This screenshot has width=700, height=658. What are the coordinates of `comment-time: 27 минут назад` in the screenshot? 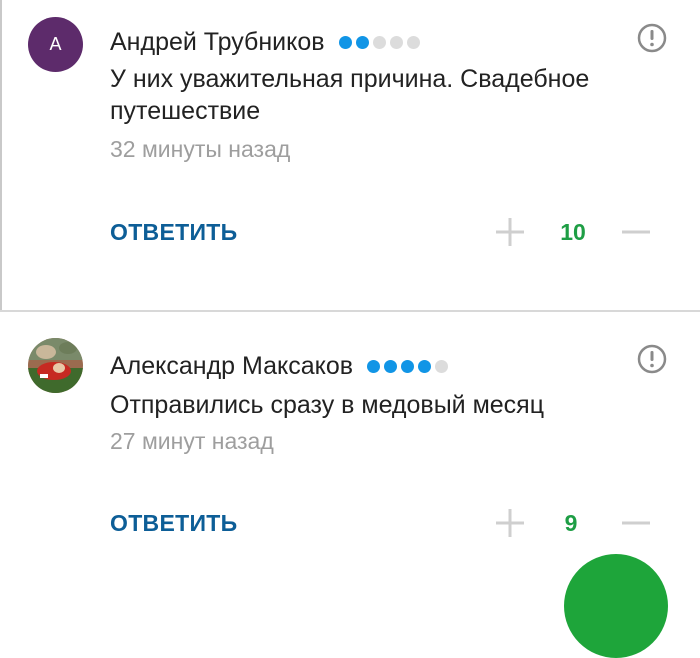 It's located at (192, 441).